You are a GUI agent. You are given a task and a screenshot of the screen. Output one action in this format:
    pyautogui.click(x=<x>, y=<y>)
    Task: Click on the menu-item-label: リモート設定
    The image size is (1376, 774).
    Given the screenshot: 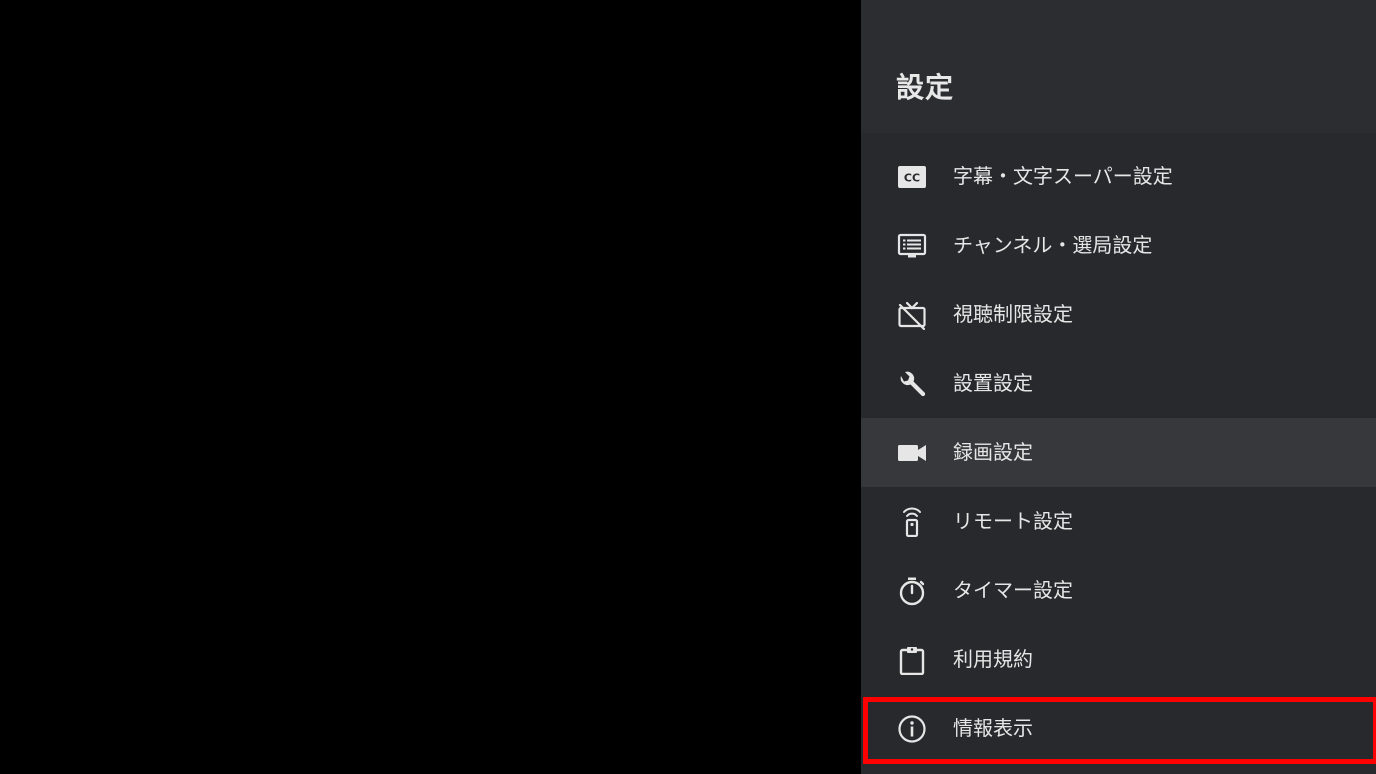 What is the action you would take?
    pyautogui.click(x=1013, y=521)
    